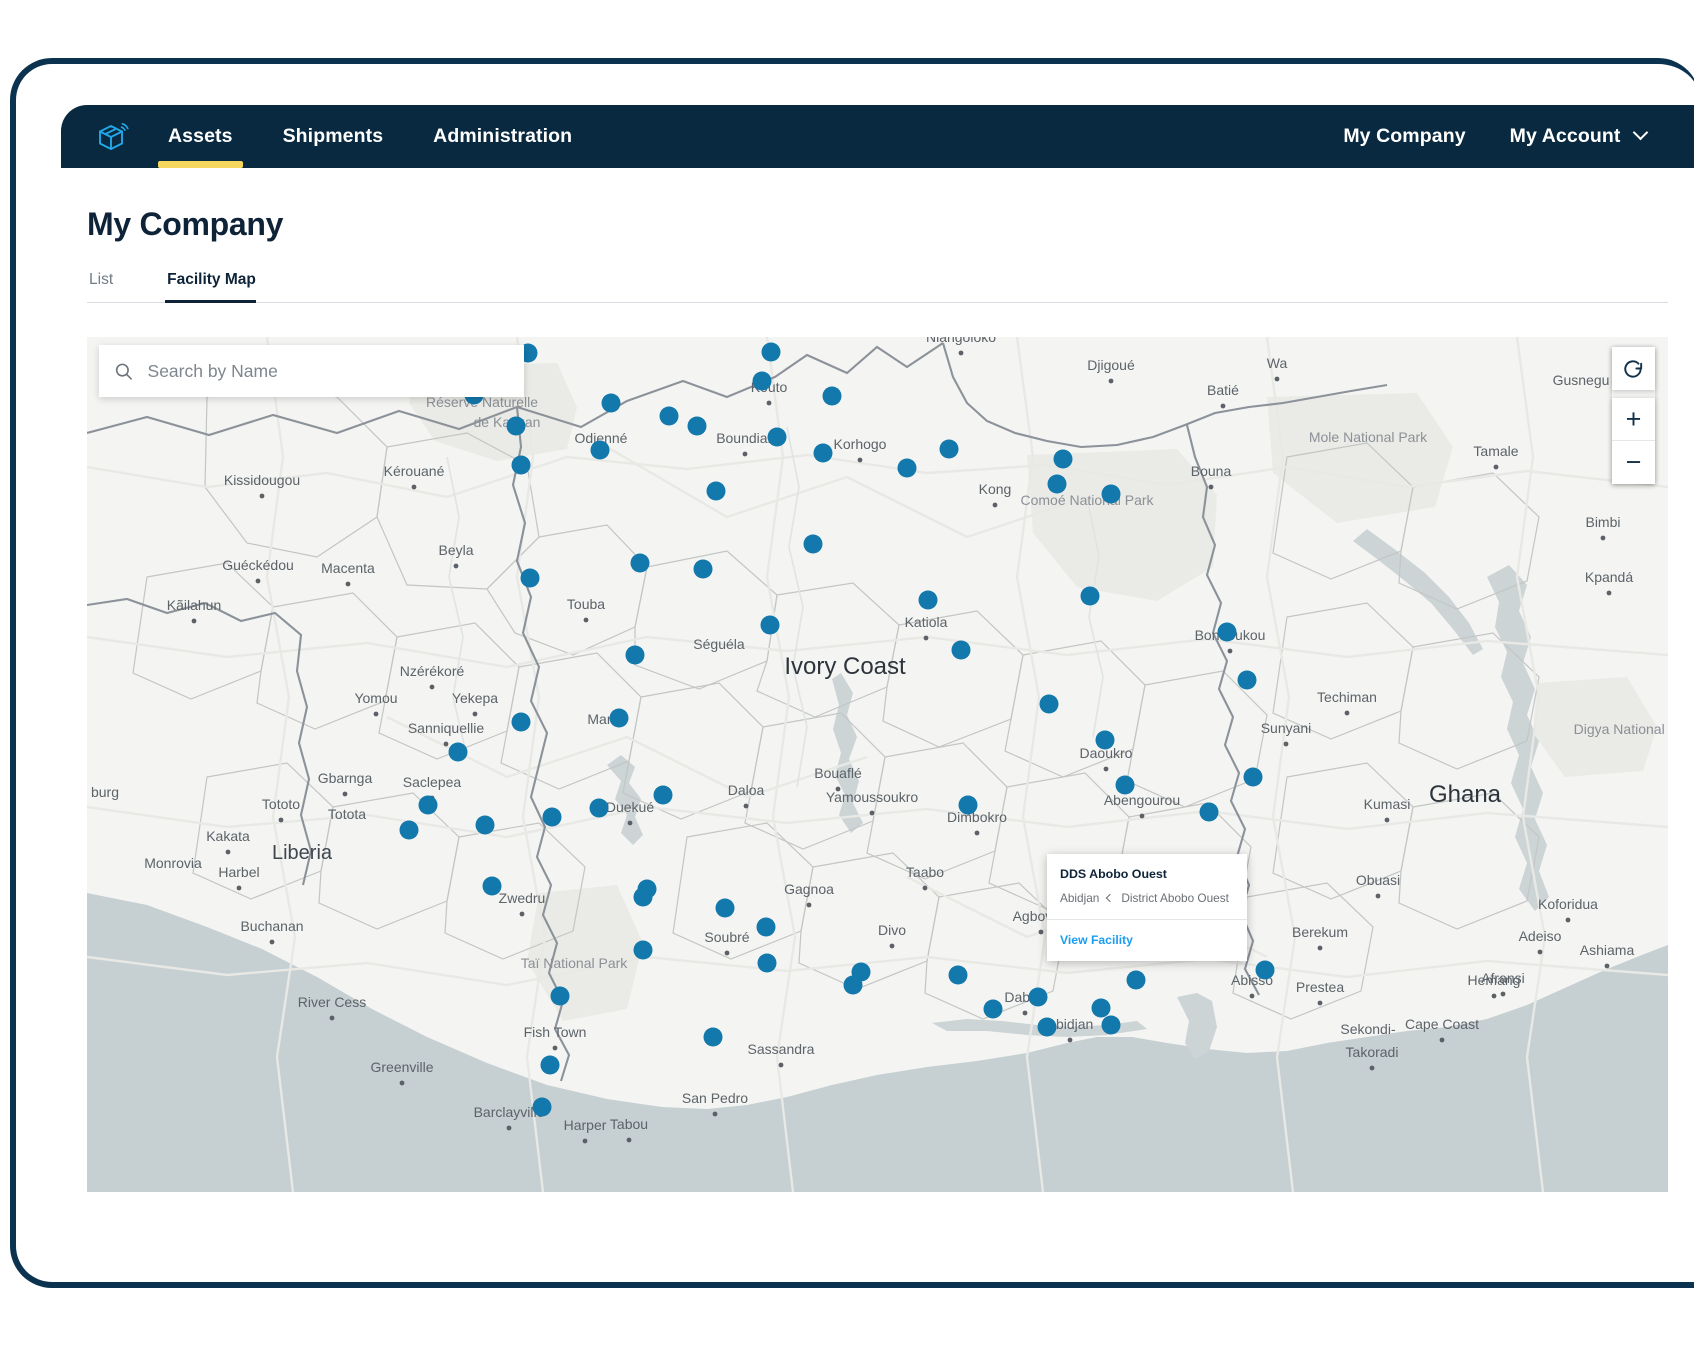  Describe the element at coordinates (1633, 419) in the screenshot. I see `zoom-in-button: +` at that location.